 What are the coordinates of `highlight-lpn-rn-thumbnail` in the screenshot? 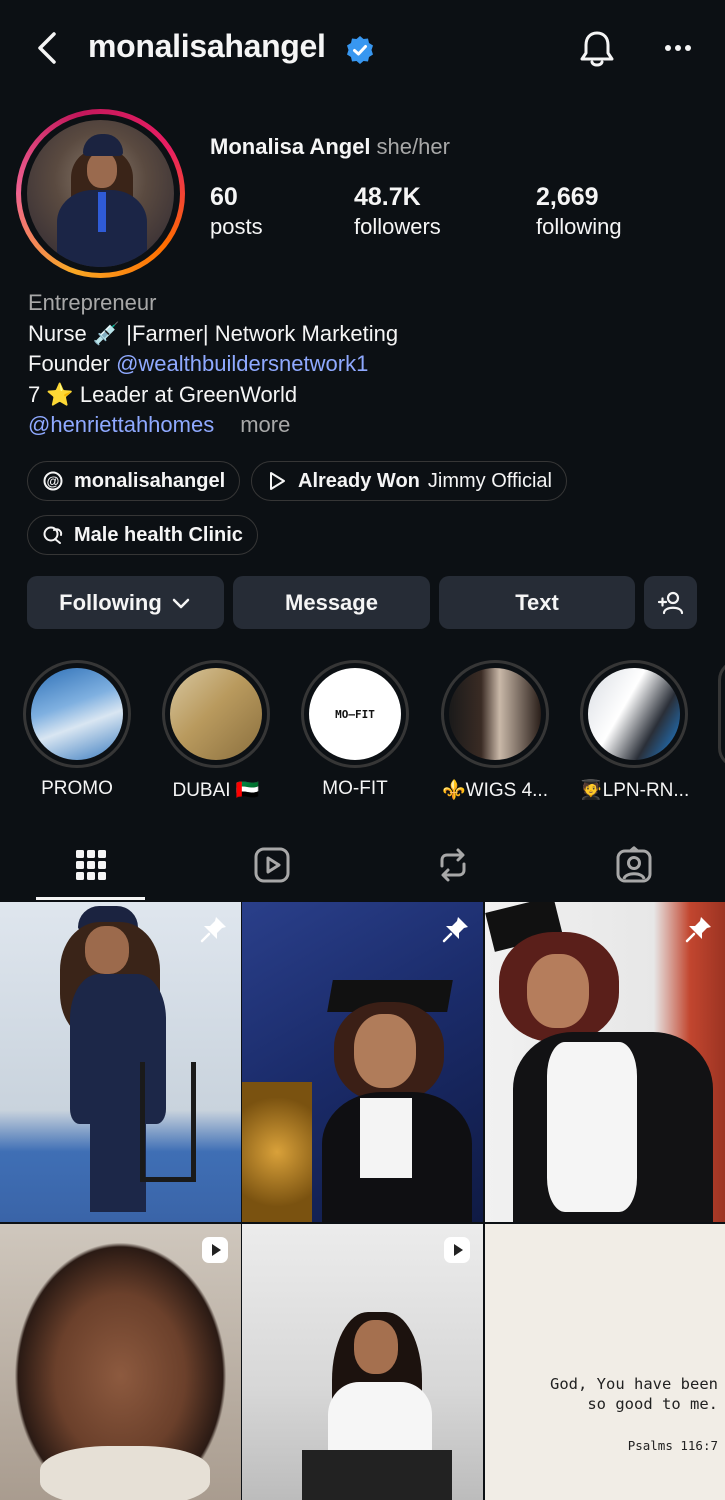 It's located at (634, 714).